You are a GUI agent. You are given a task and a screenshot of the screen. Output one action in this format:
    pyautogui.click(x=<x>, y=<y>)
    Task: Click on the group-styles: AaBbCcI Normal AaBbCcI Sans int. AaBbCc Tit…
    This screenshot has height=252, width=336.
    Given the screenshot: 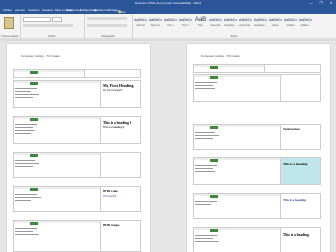 What is the action you would take?
    pyautogui.click(x=234, y=26)
    